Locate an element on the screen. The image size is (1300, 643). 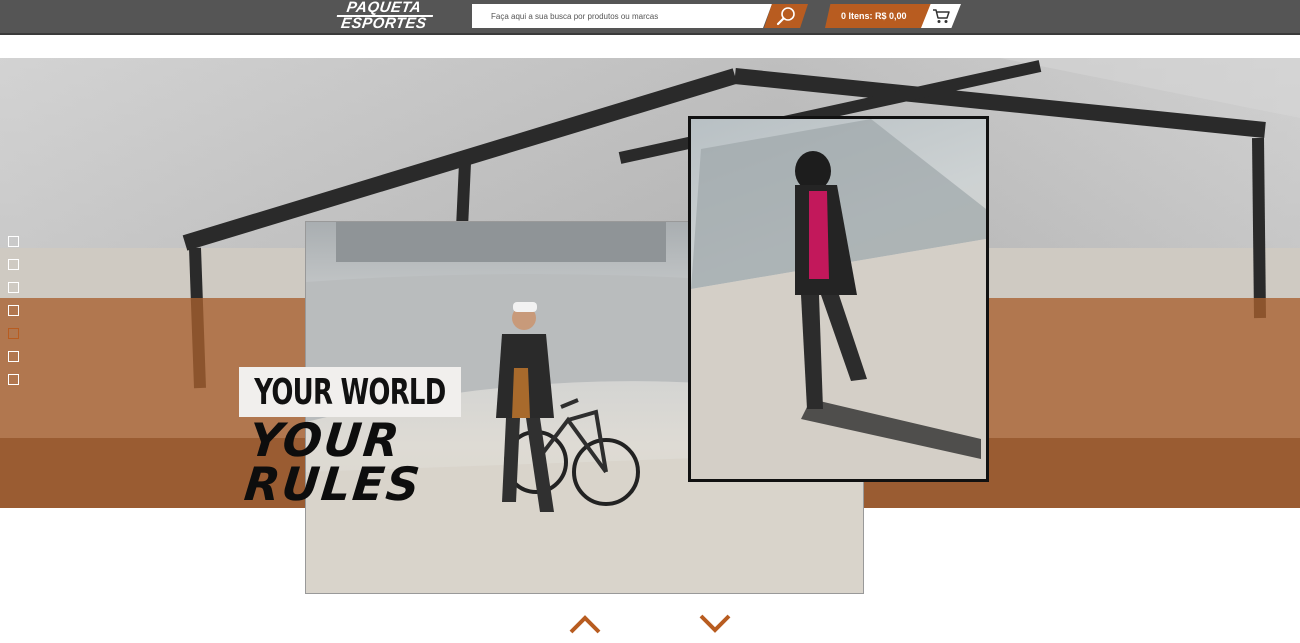
photo-walker is located at coordinates (838, 299).